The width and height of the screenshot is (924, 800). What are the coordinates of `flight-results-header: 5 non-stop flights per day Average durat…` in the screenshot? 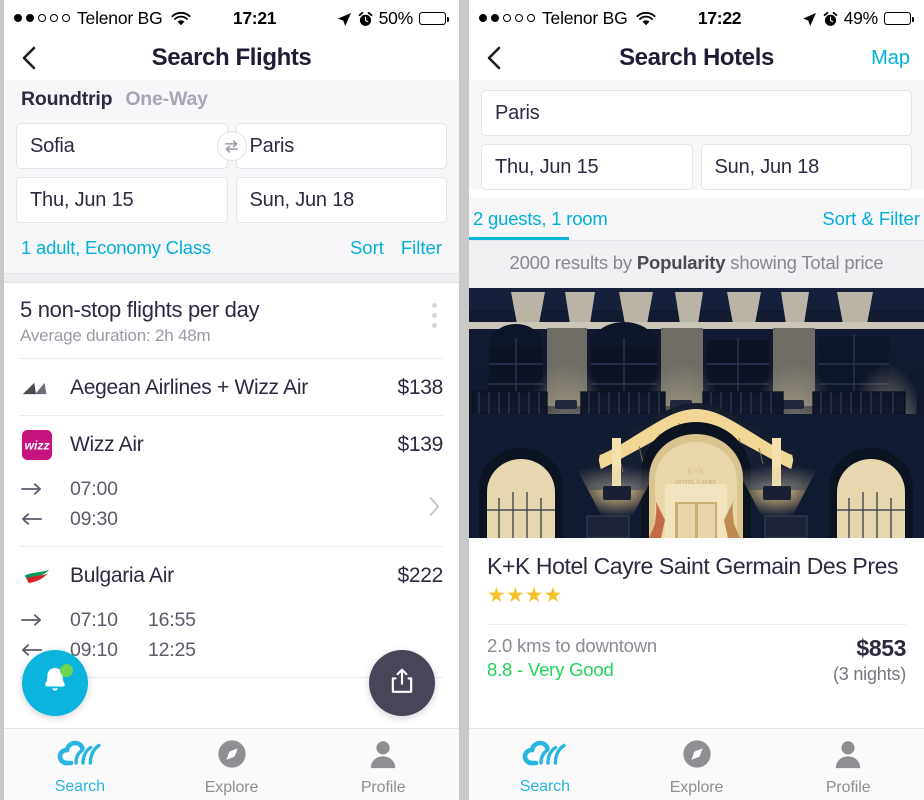 It's located at (231, 320).